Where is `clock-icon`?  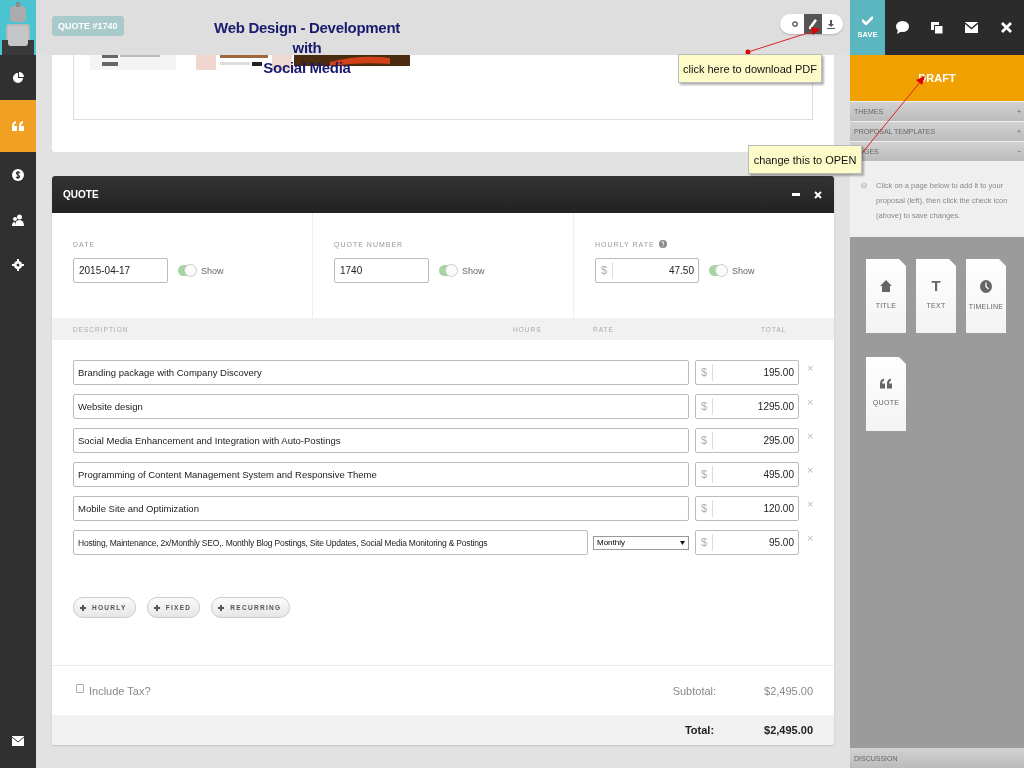 clock-icon is located at coordinates (986, 286).